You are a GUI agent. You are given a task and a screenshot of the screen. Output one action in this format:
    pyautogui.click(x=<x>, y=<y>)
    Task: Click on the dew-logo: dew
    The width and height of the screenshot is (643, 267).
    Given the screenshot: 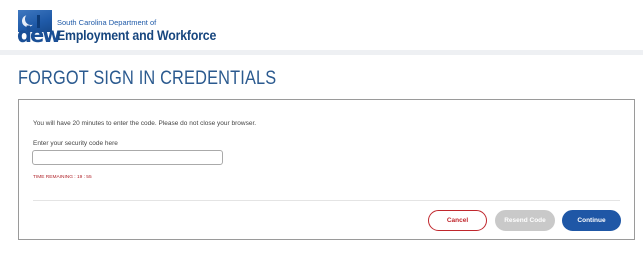 What is the action you would take?
    pyautogui.click(x=39, y=28)
    